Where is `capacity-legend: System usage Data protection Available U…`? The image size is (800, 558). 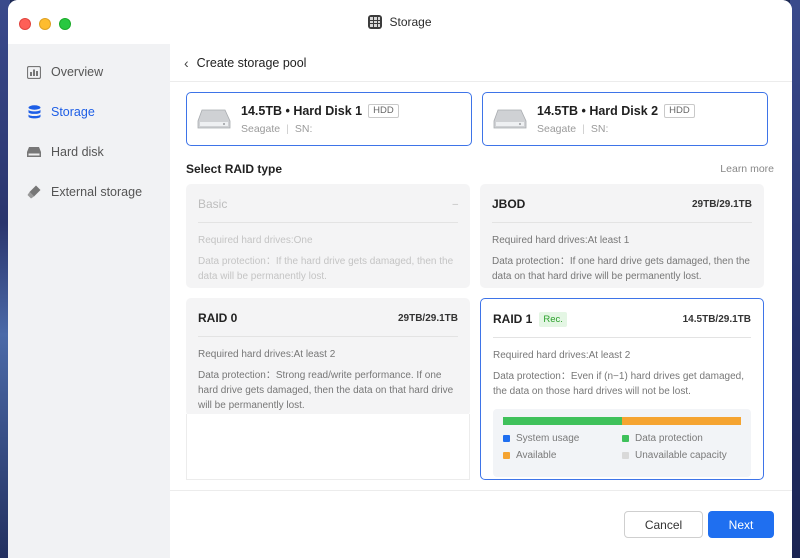 capacity-legend: System usage Data protection Available U… is located at coordinates (622, 447).